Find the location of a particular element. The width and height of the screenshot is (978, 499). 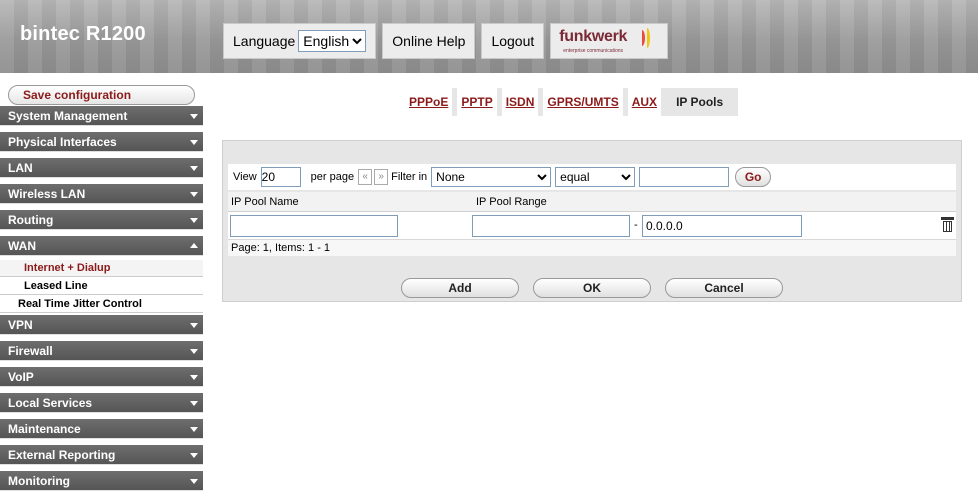

sidebar-item-wan: WAN is located at coordinates (101, 246).